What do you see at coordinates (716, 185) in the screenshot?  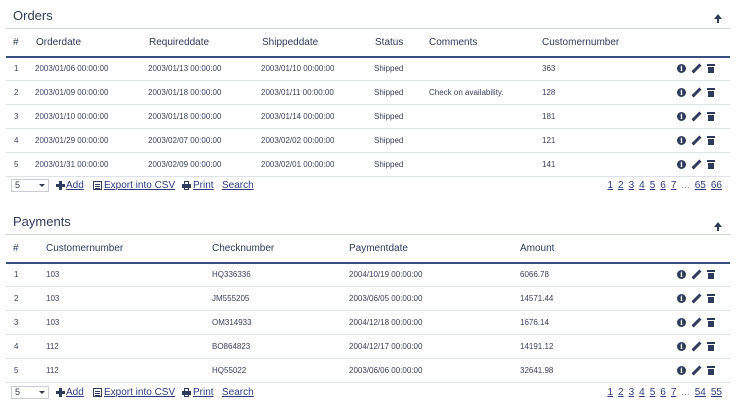 I see `page-link: 66` at bounding box center [716, 185].